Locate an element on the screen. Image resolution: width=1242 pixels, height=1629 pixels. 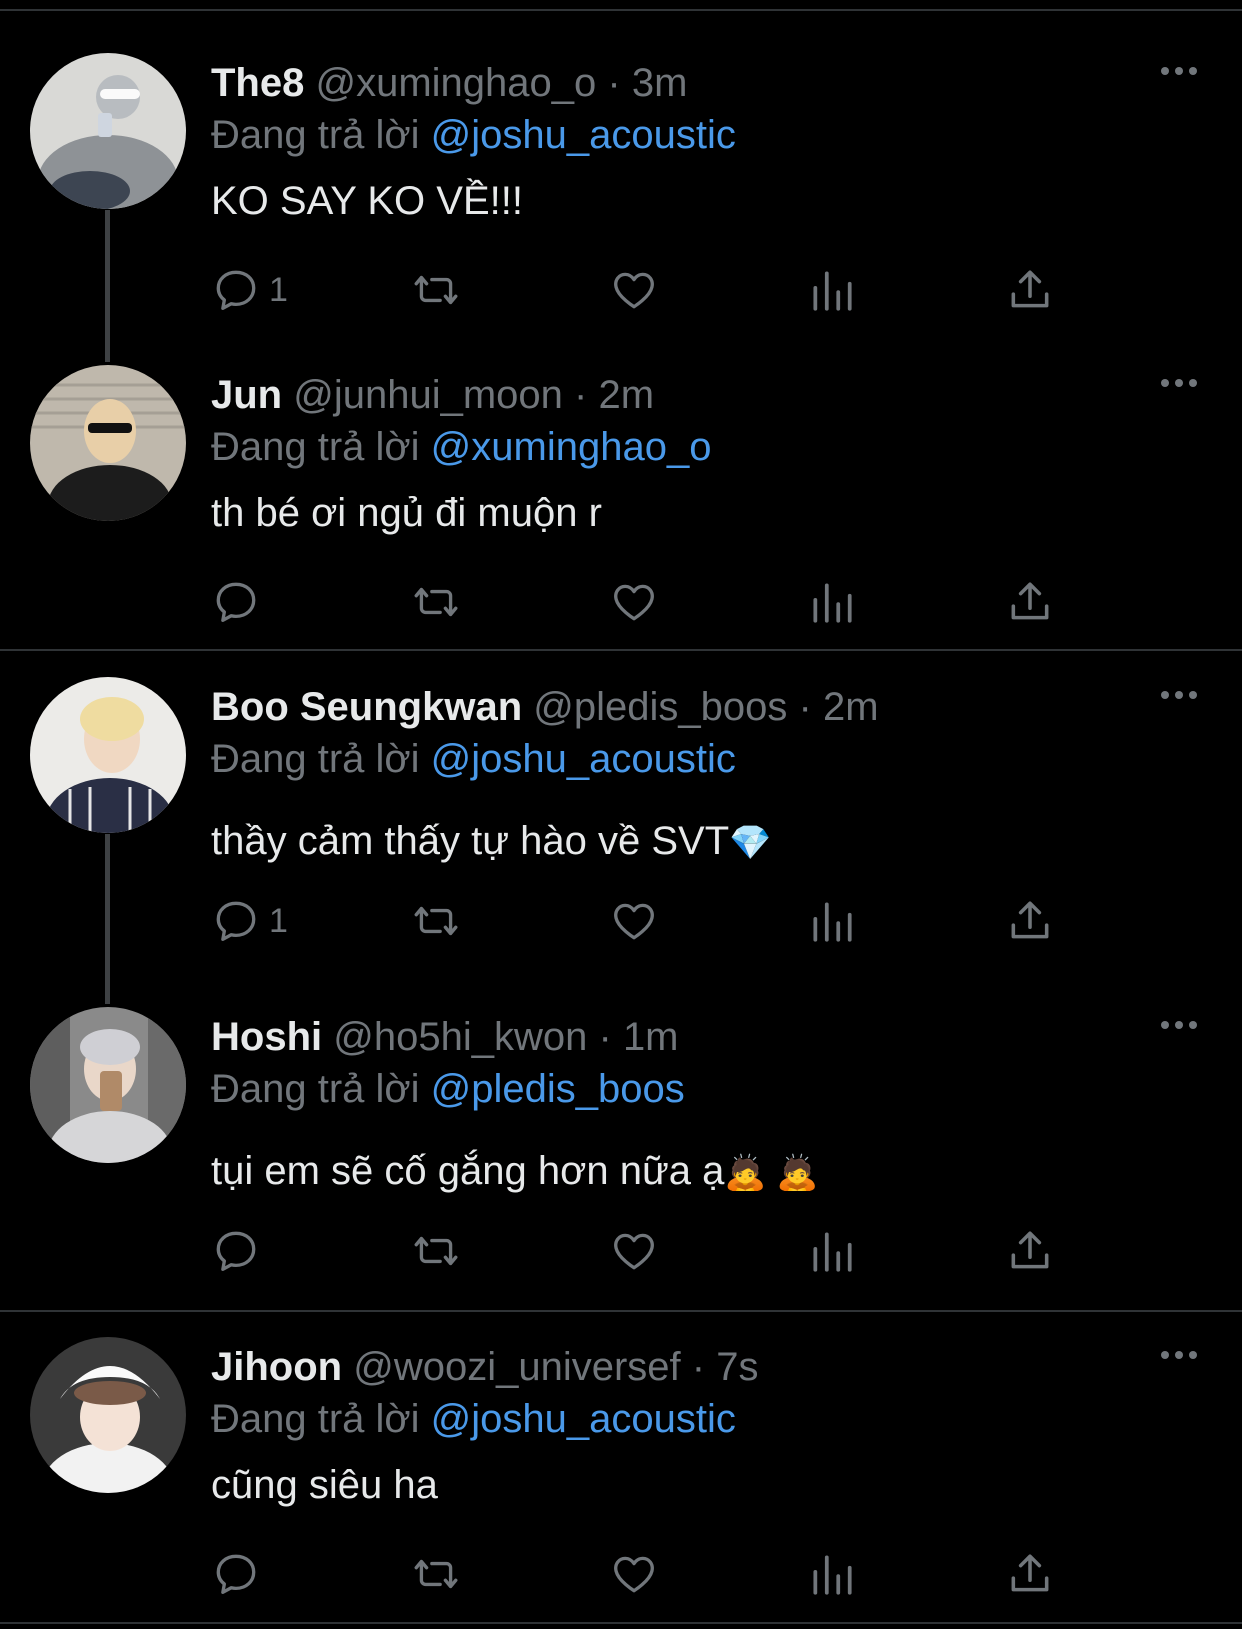
bottom-divider is located at coordinates (621, 1623).